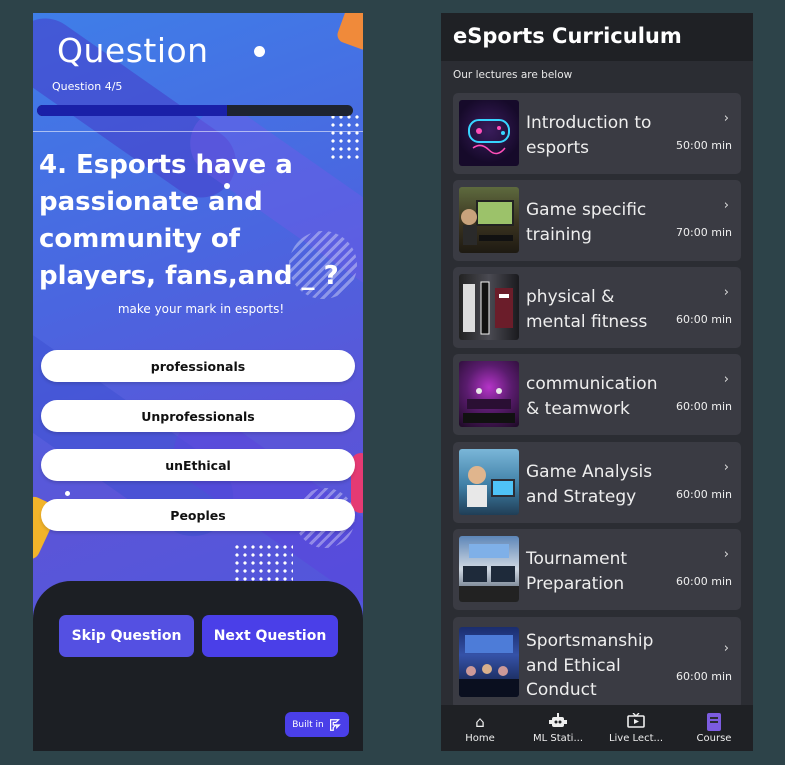 The width and height of the screenshot is (785, 765). I want to click on page-subtitle: Our lectures are below, so click(513, 75).